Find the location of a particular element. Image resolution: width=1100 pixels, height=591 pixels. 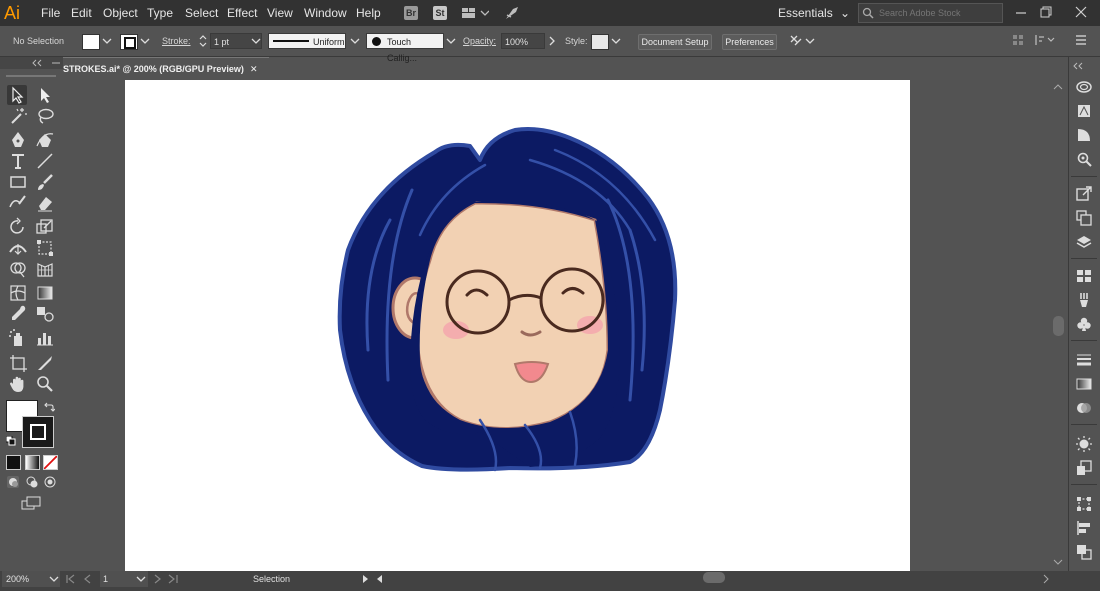

menu-help: Help is located at coordinates (368, 13).